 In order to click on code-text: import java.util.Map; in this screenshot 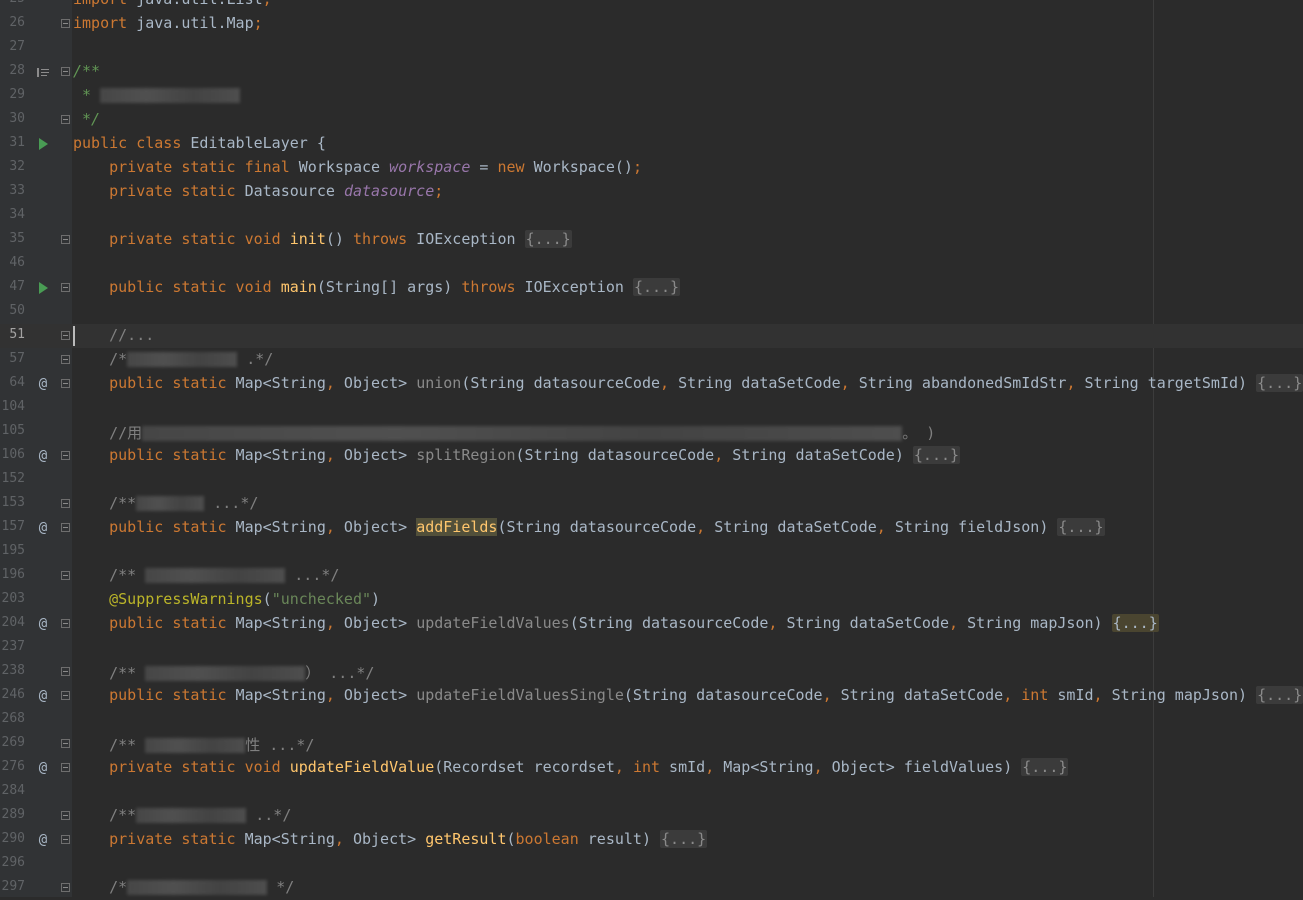, I will do `click(168, 23)`.